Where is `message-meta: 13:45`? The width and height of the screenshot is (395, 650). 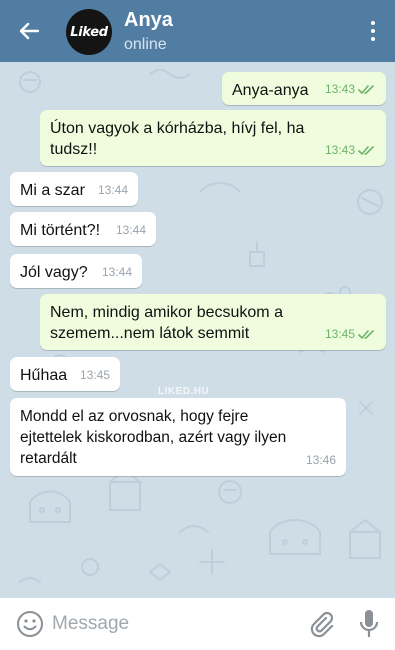 message-meta: 13:45 is located at coordinates (350, 334).